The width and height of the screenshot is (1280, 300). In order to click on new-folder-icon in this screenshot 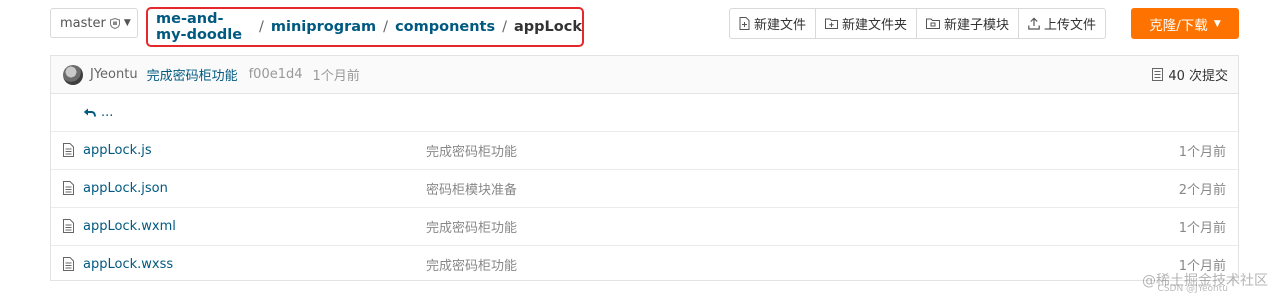, I will do `click(832, 23)`.